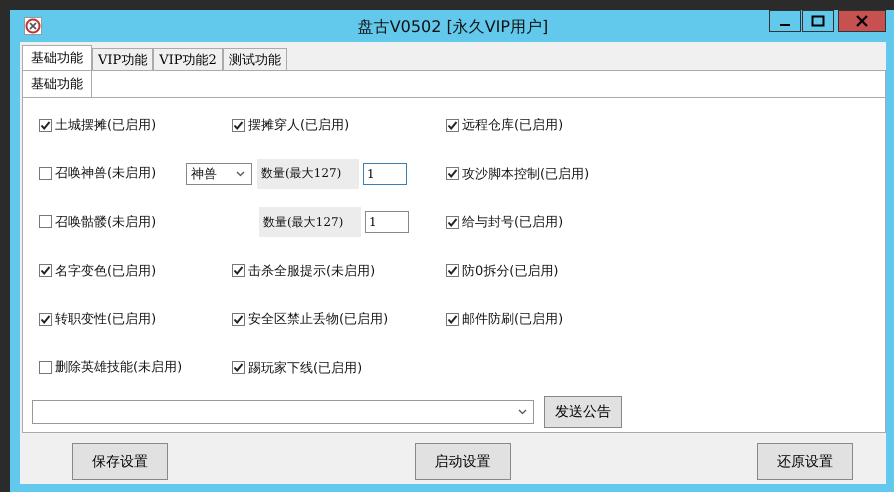 The width and height of the screenshot is (894, 492). What do you see at coordinates (304, 271) in the screenshot?
I see `checkbox: 击杀全服提示(未启用)` at bounding box center [304, 271].